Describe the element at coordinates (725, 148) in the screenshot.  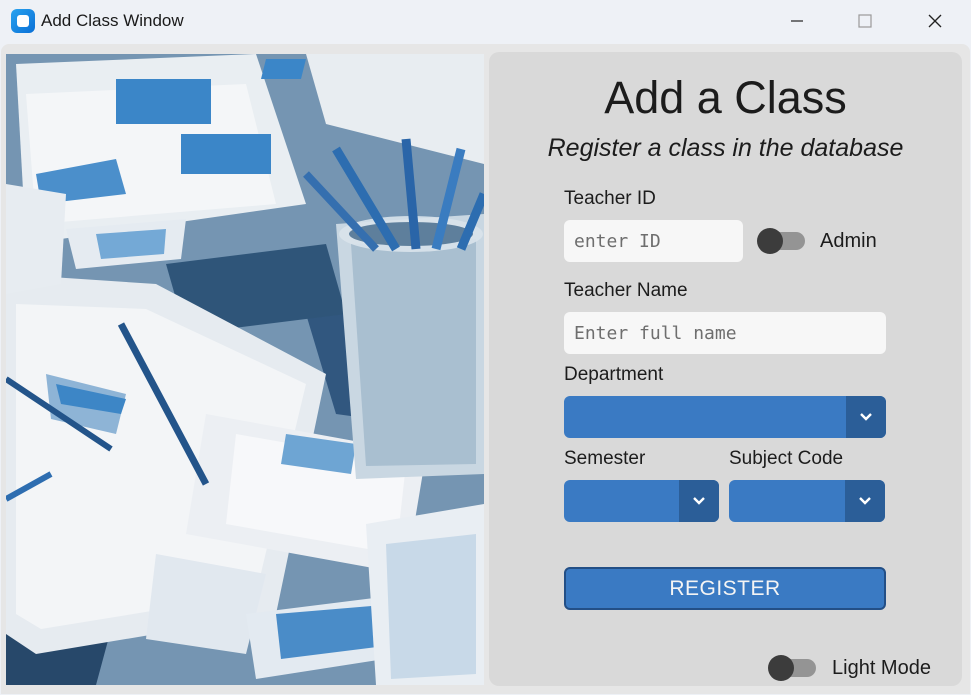
I see `page-subtitle: Register a class in the database` at that location.